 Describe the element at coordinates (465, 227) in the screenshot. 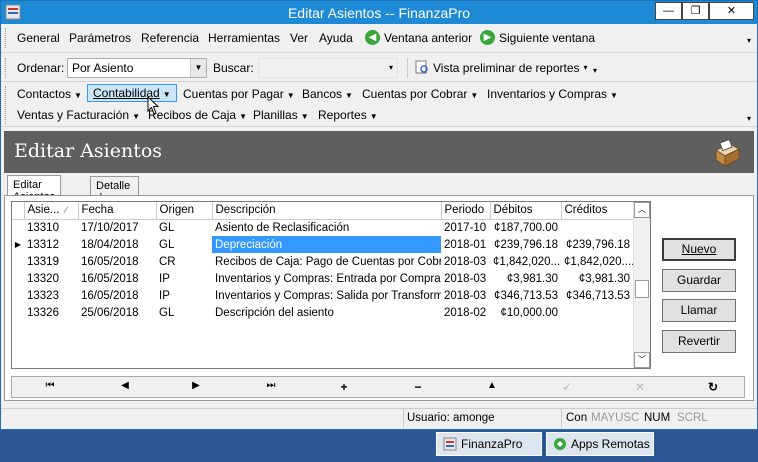

I see `cell-periodo: 2017-10` at that location.